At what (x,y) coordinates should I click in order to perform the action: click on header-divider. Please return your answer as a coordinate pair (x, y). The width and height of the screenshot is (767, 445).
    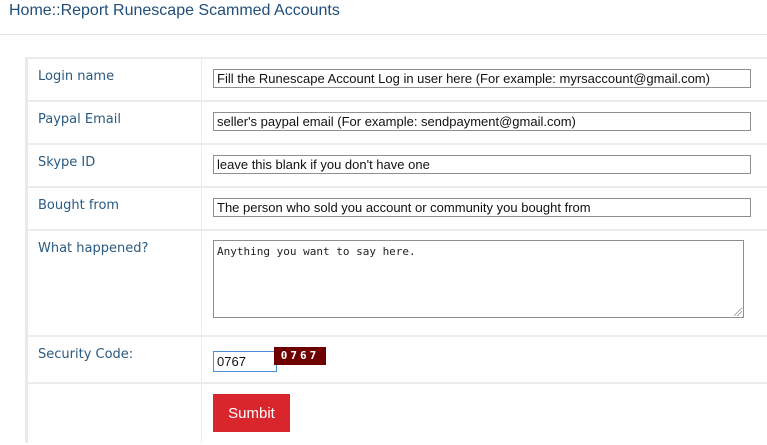
    Looking at the image, I should click on (383, 34).